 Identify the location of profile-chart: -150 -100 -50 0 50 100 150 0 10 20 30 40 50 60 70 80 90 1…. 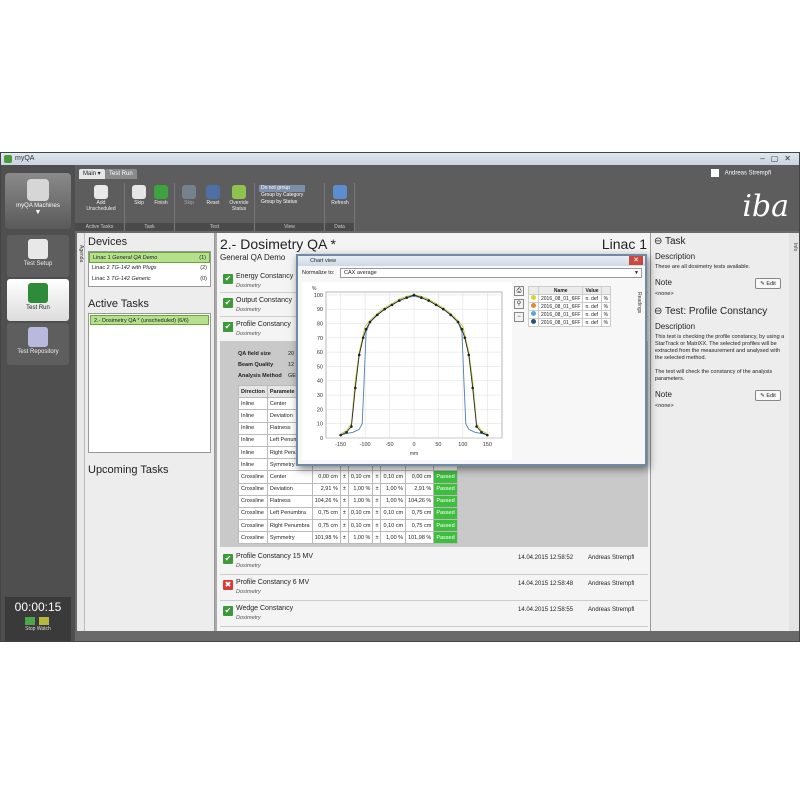
(407, 371).